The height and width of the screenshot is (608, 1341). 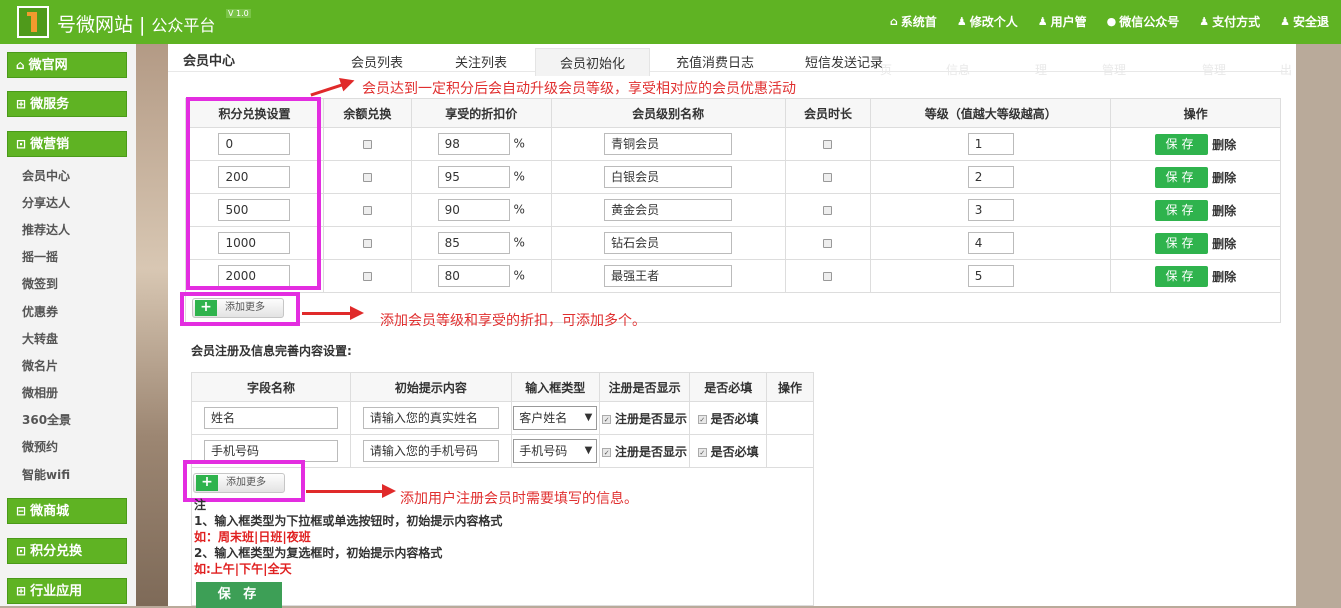 What do you see at coordinates (46, 202) in the screenshot?
I see `sidebar-item-share: 分享达人` at bounding box center [46, 202].